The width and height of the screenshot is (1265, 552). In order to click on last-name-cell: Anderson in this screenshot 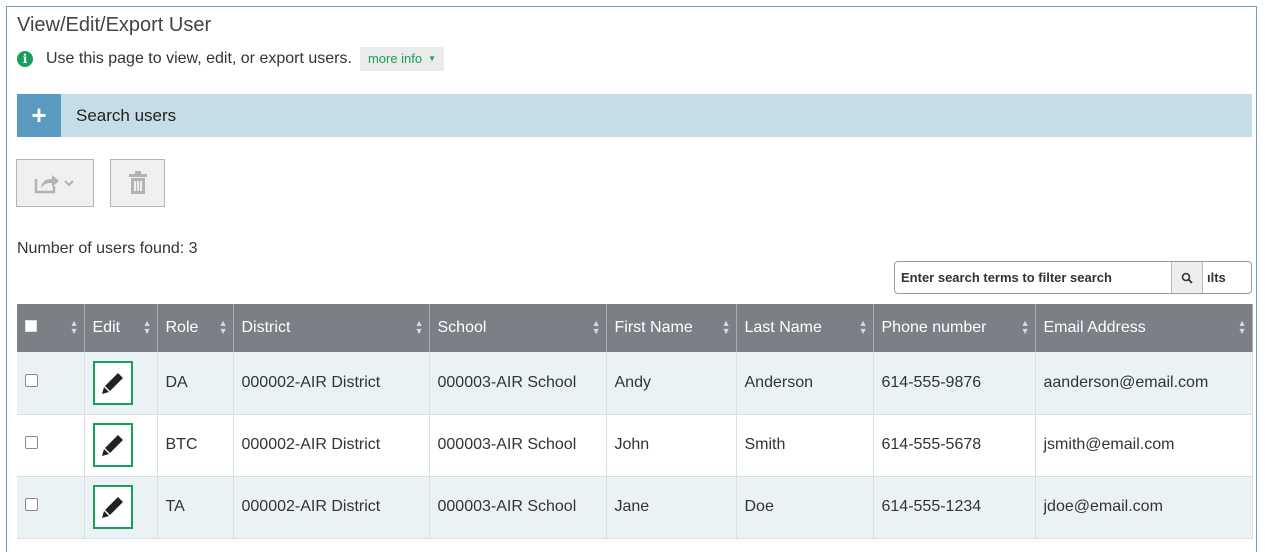, I will do `click(805, 383)`.